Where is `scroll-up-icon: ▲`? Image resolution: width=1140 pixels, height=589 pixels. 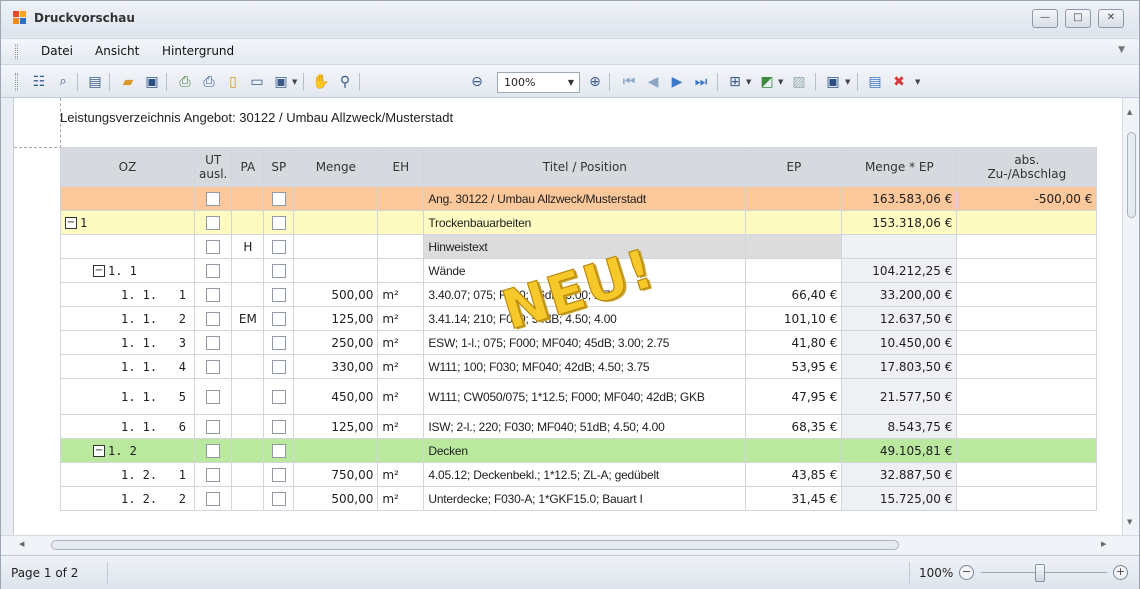 scroll-up-icon: ▲ is located at coordinates (1129, 112).